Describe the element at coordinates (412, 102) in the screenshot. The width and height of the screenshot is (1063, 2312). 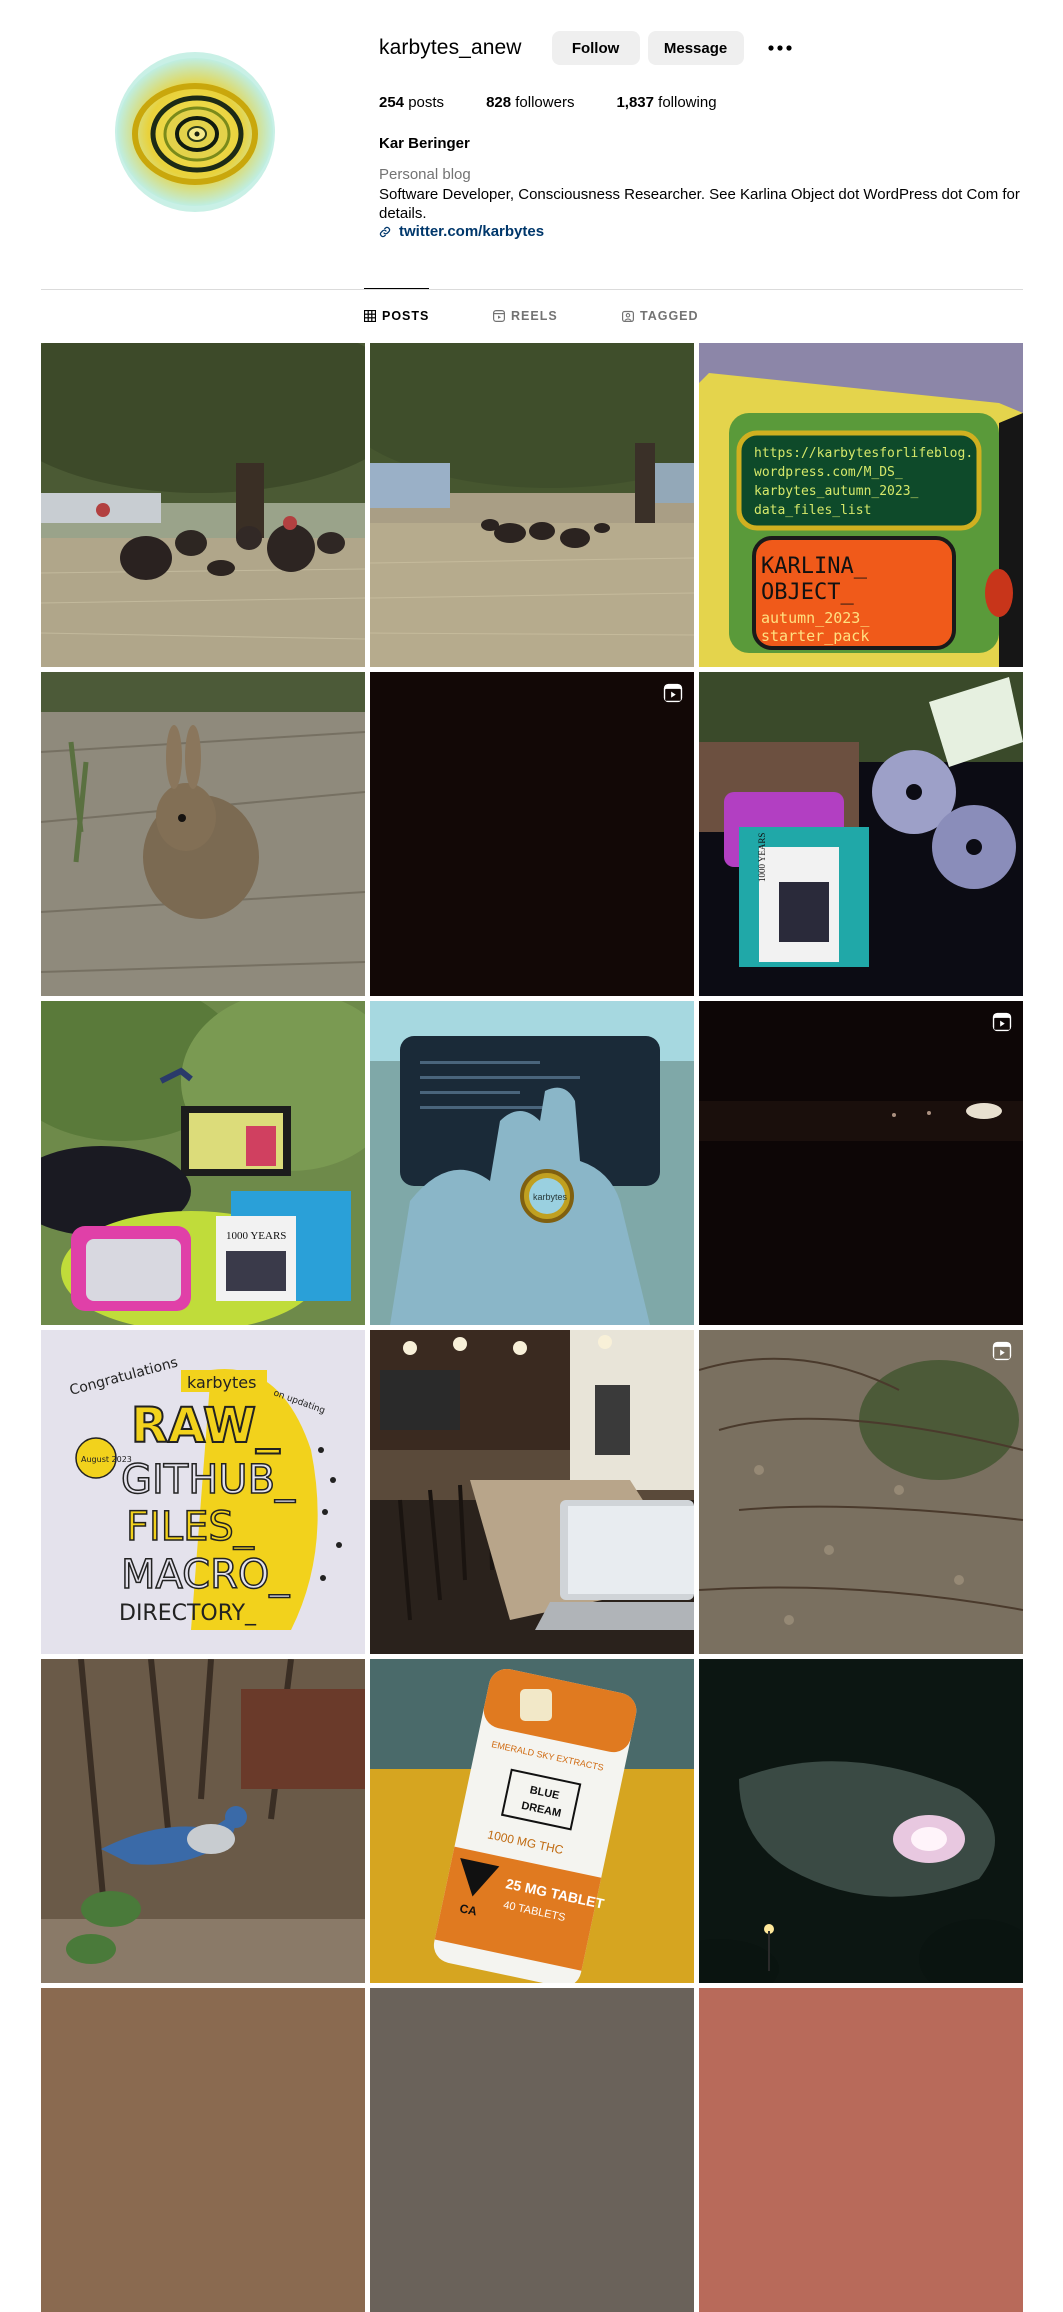
I see `posts-count: 254 posts` at that location.